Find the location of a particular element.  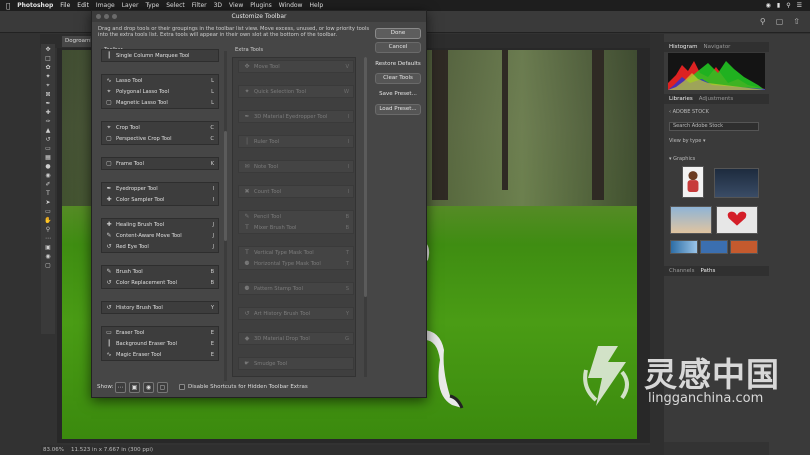

menu-3d: 3D is located at coordinates (218, 5).